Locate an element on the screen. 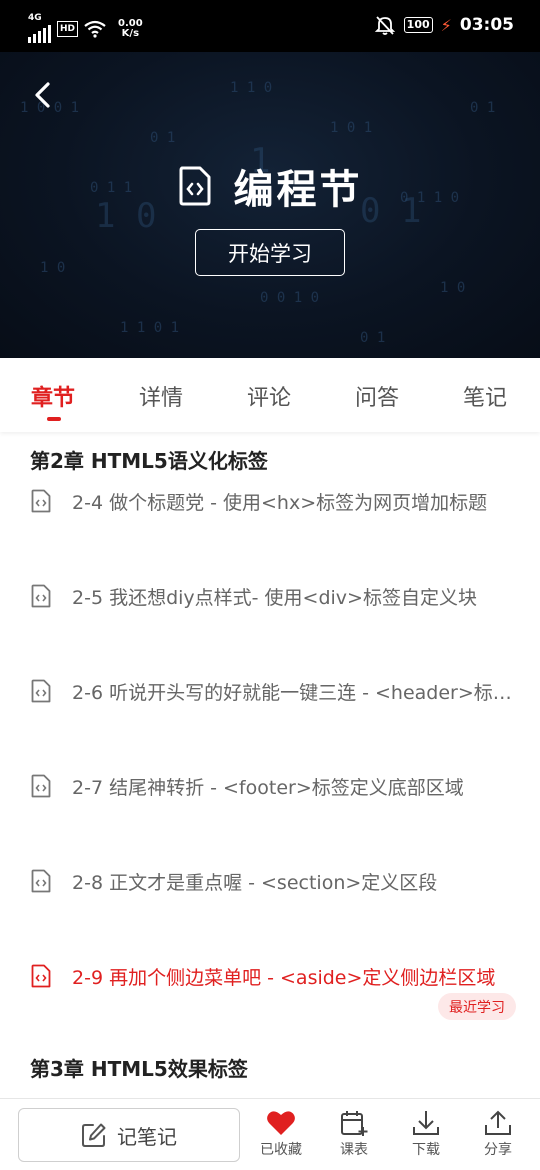 The image size is (540, 1170). chapter-title: 第3章 HTML5效果标签 is located at coordinates (139, 1069).